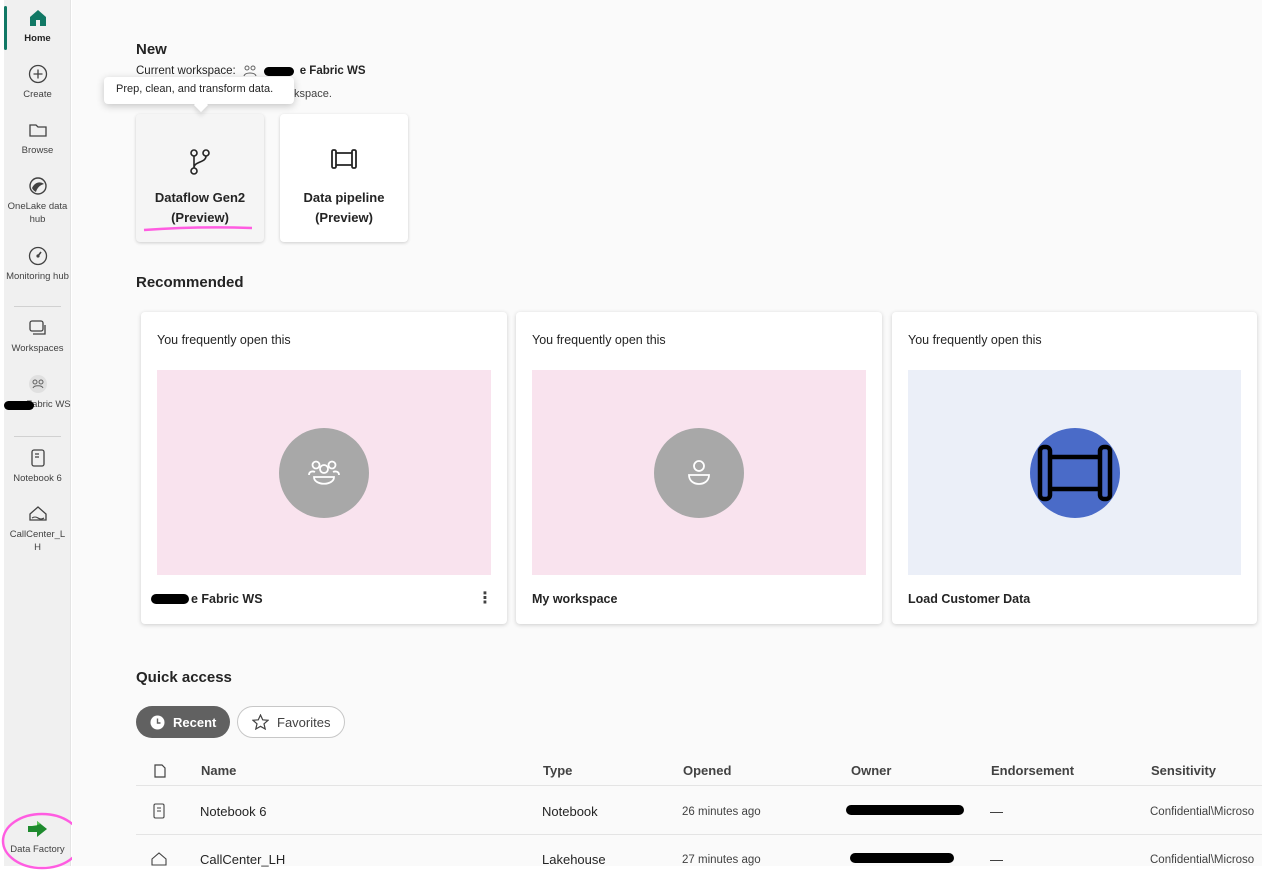 Image resolution: width=1262 pixels, height=871 pixels. I want to click on onelake-icon, so click(37, 186).